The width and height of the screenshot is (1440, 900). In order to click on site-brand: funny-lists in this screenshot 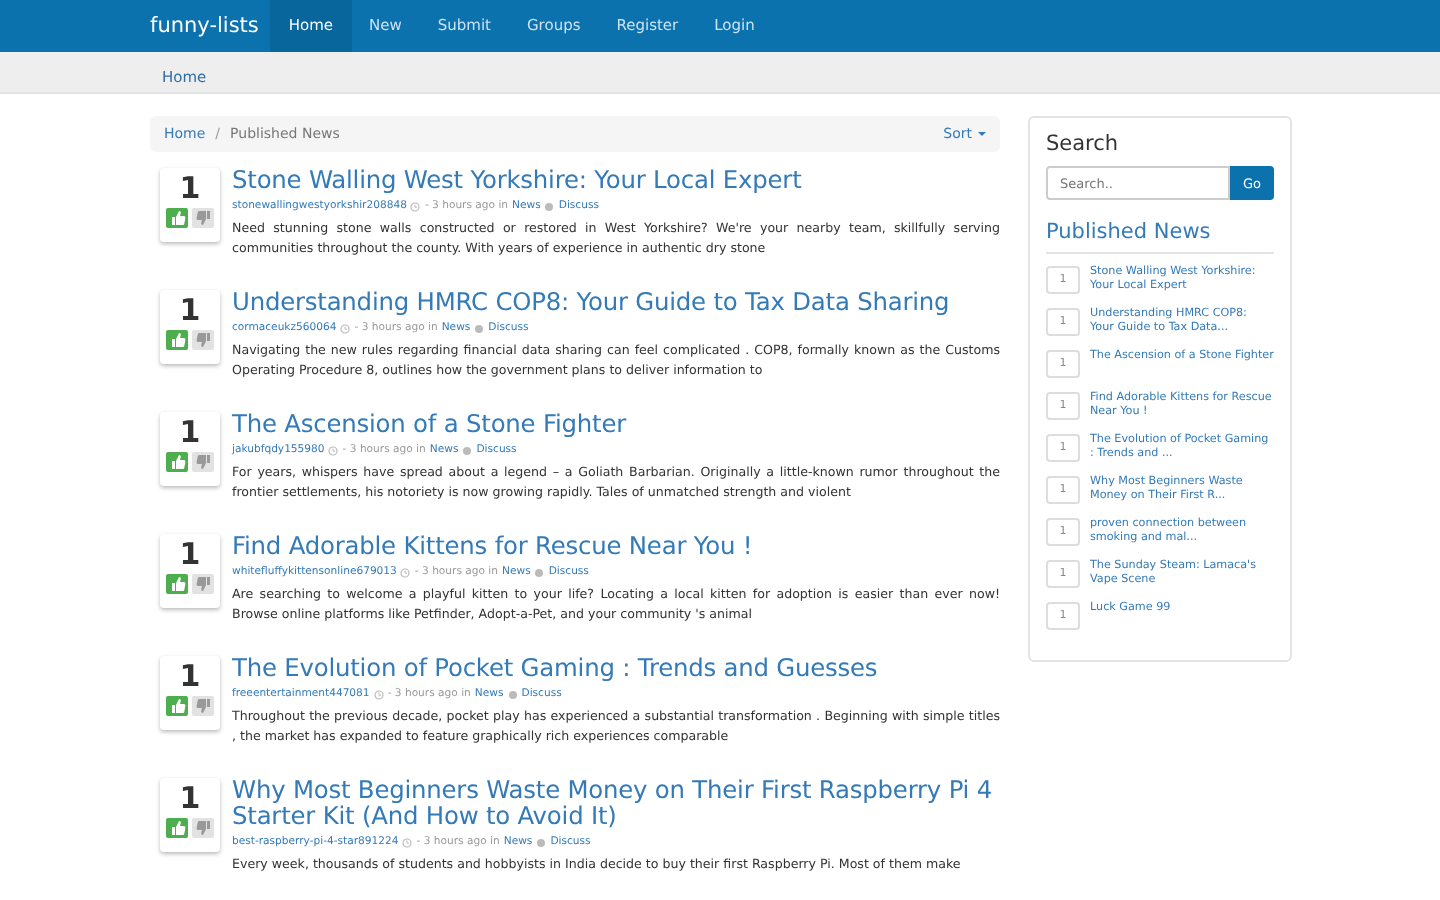, I will do `click(204, 26)`.